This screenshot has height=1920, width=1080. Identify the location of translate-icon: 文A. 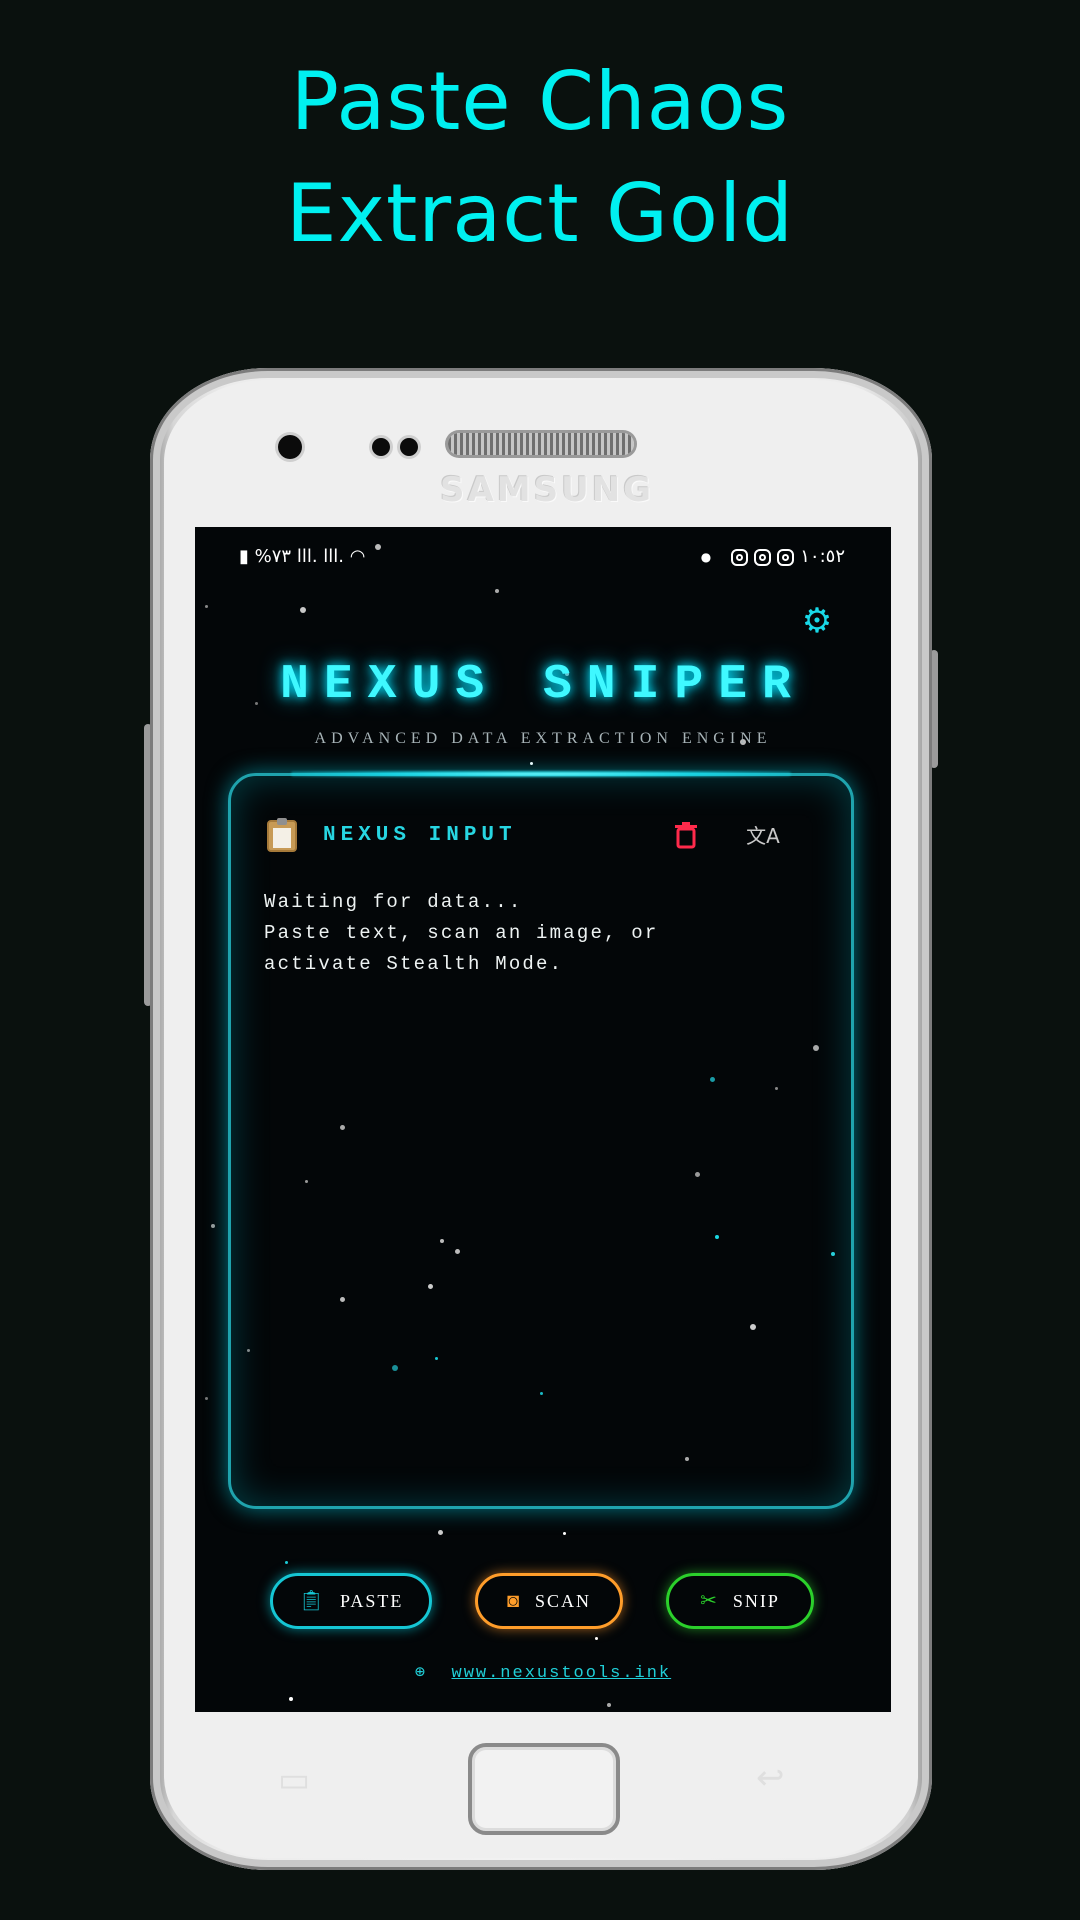
(763, 836).